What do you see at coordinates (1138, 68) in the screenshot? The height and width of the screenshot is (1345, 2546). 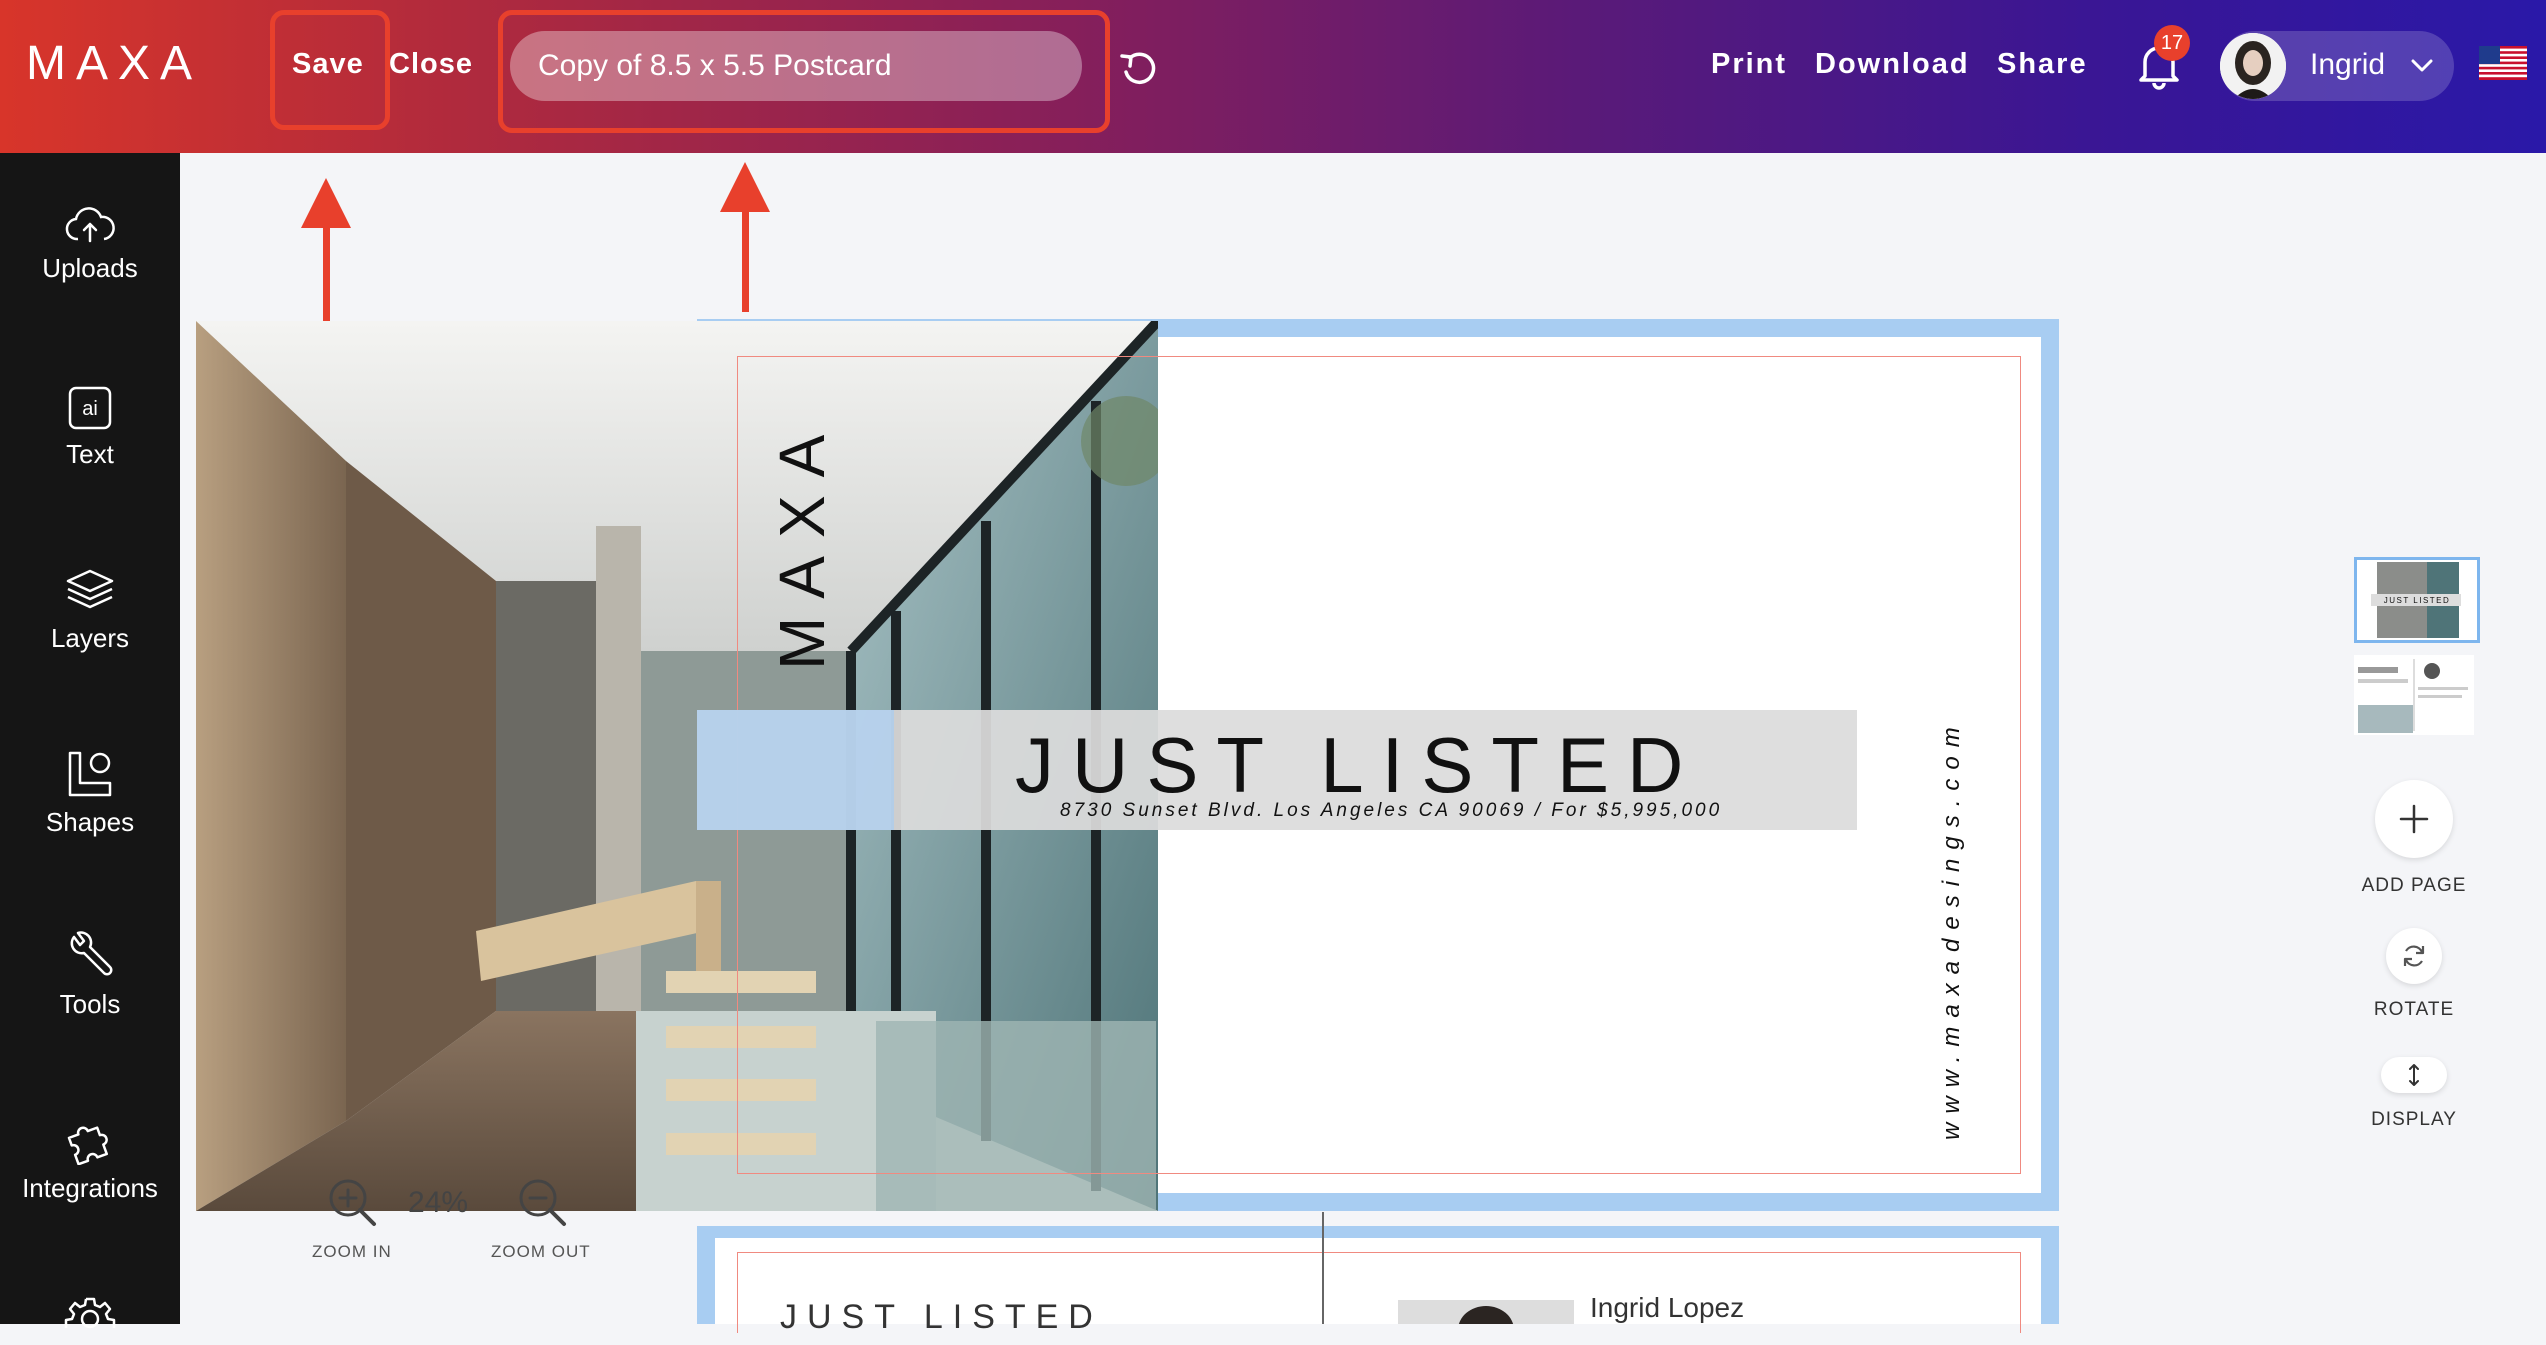 I see `undo-icon` at bounding box center [1138, 68].